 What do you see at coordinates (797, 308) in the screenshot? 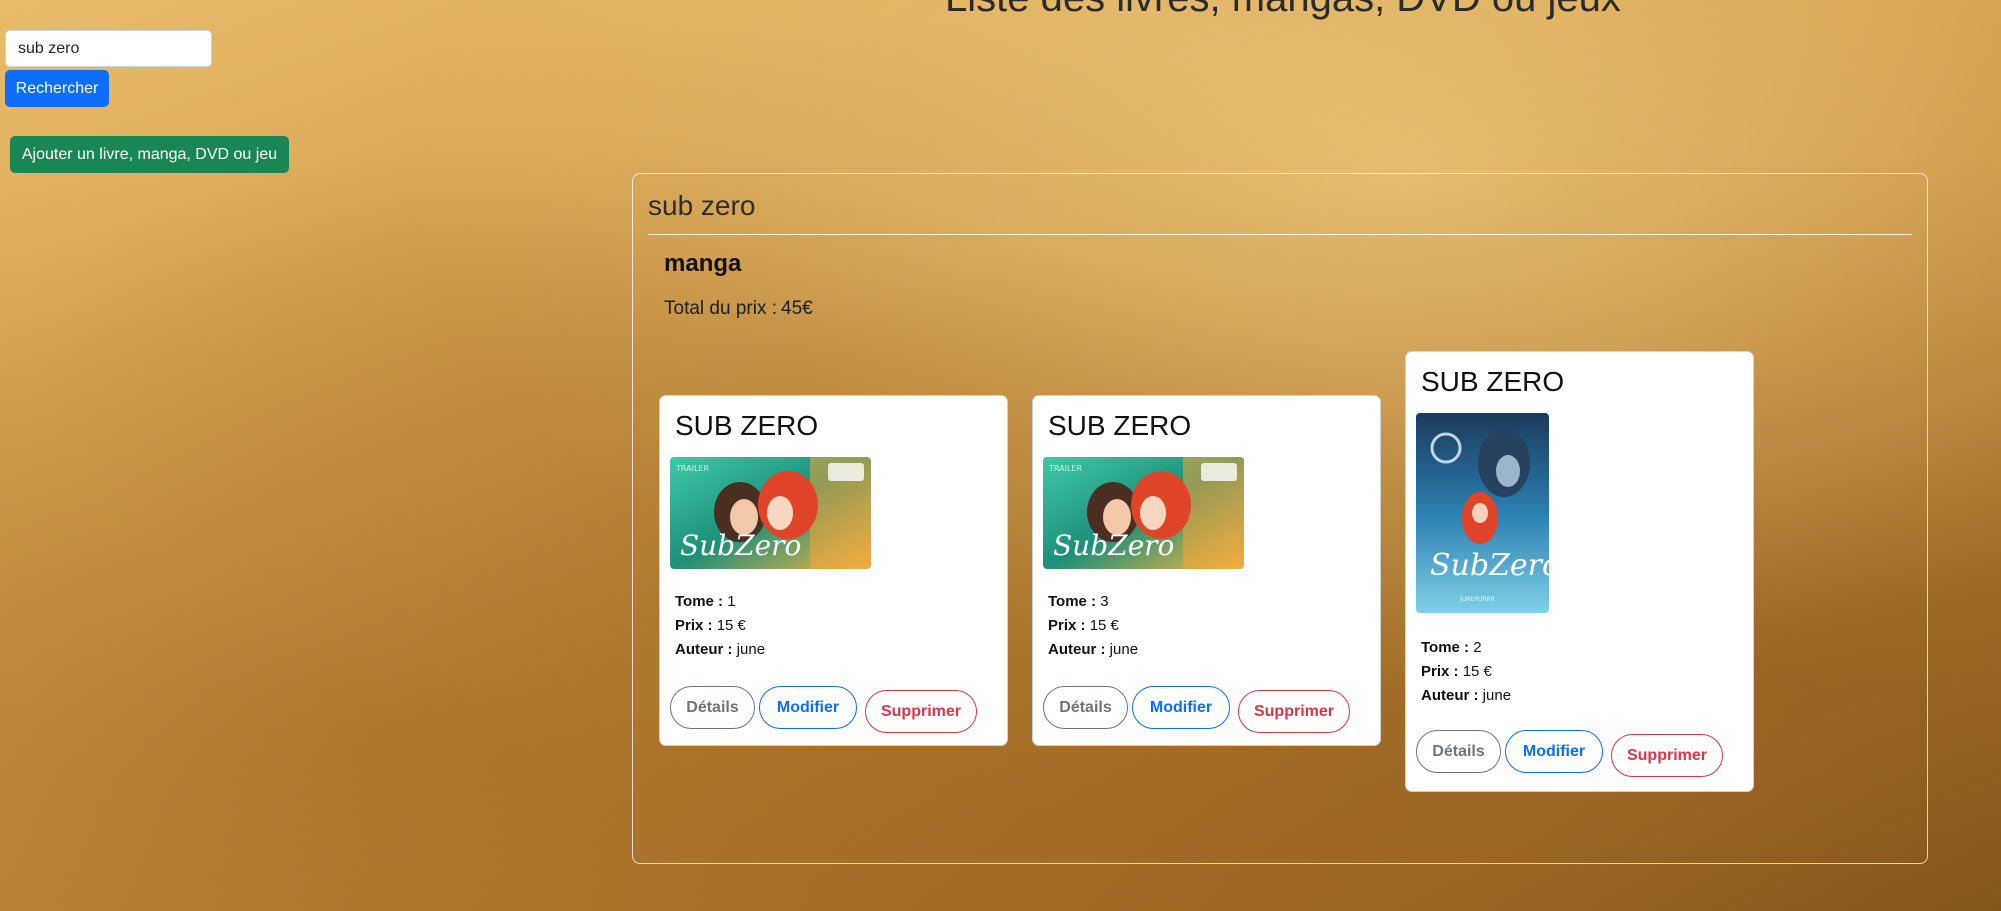
I see `total-price-value: 45€` at bounding box center [797, 308].